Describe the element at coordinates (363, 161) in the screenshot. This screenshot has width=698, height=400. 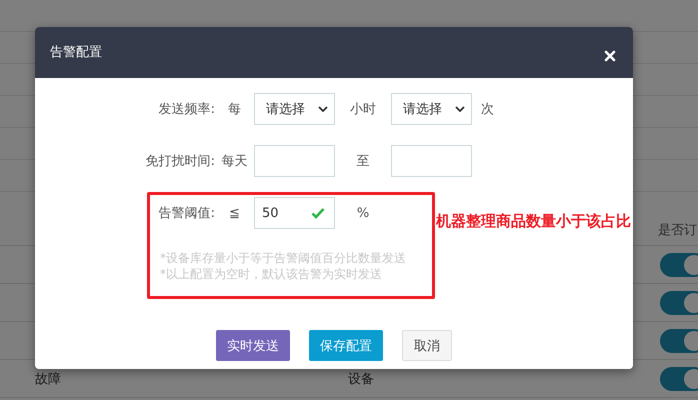
I see `unit-label: 至` at that location.